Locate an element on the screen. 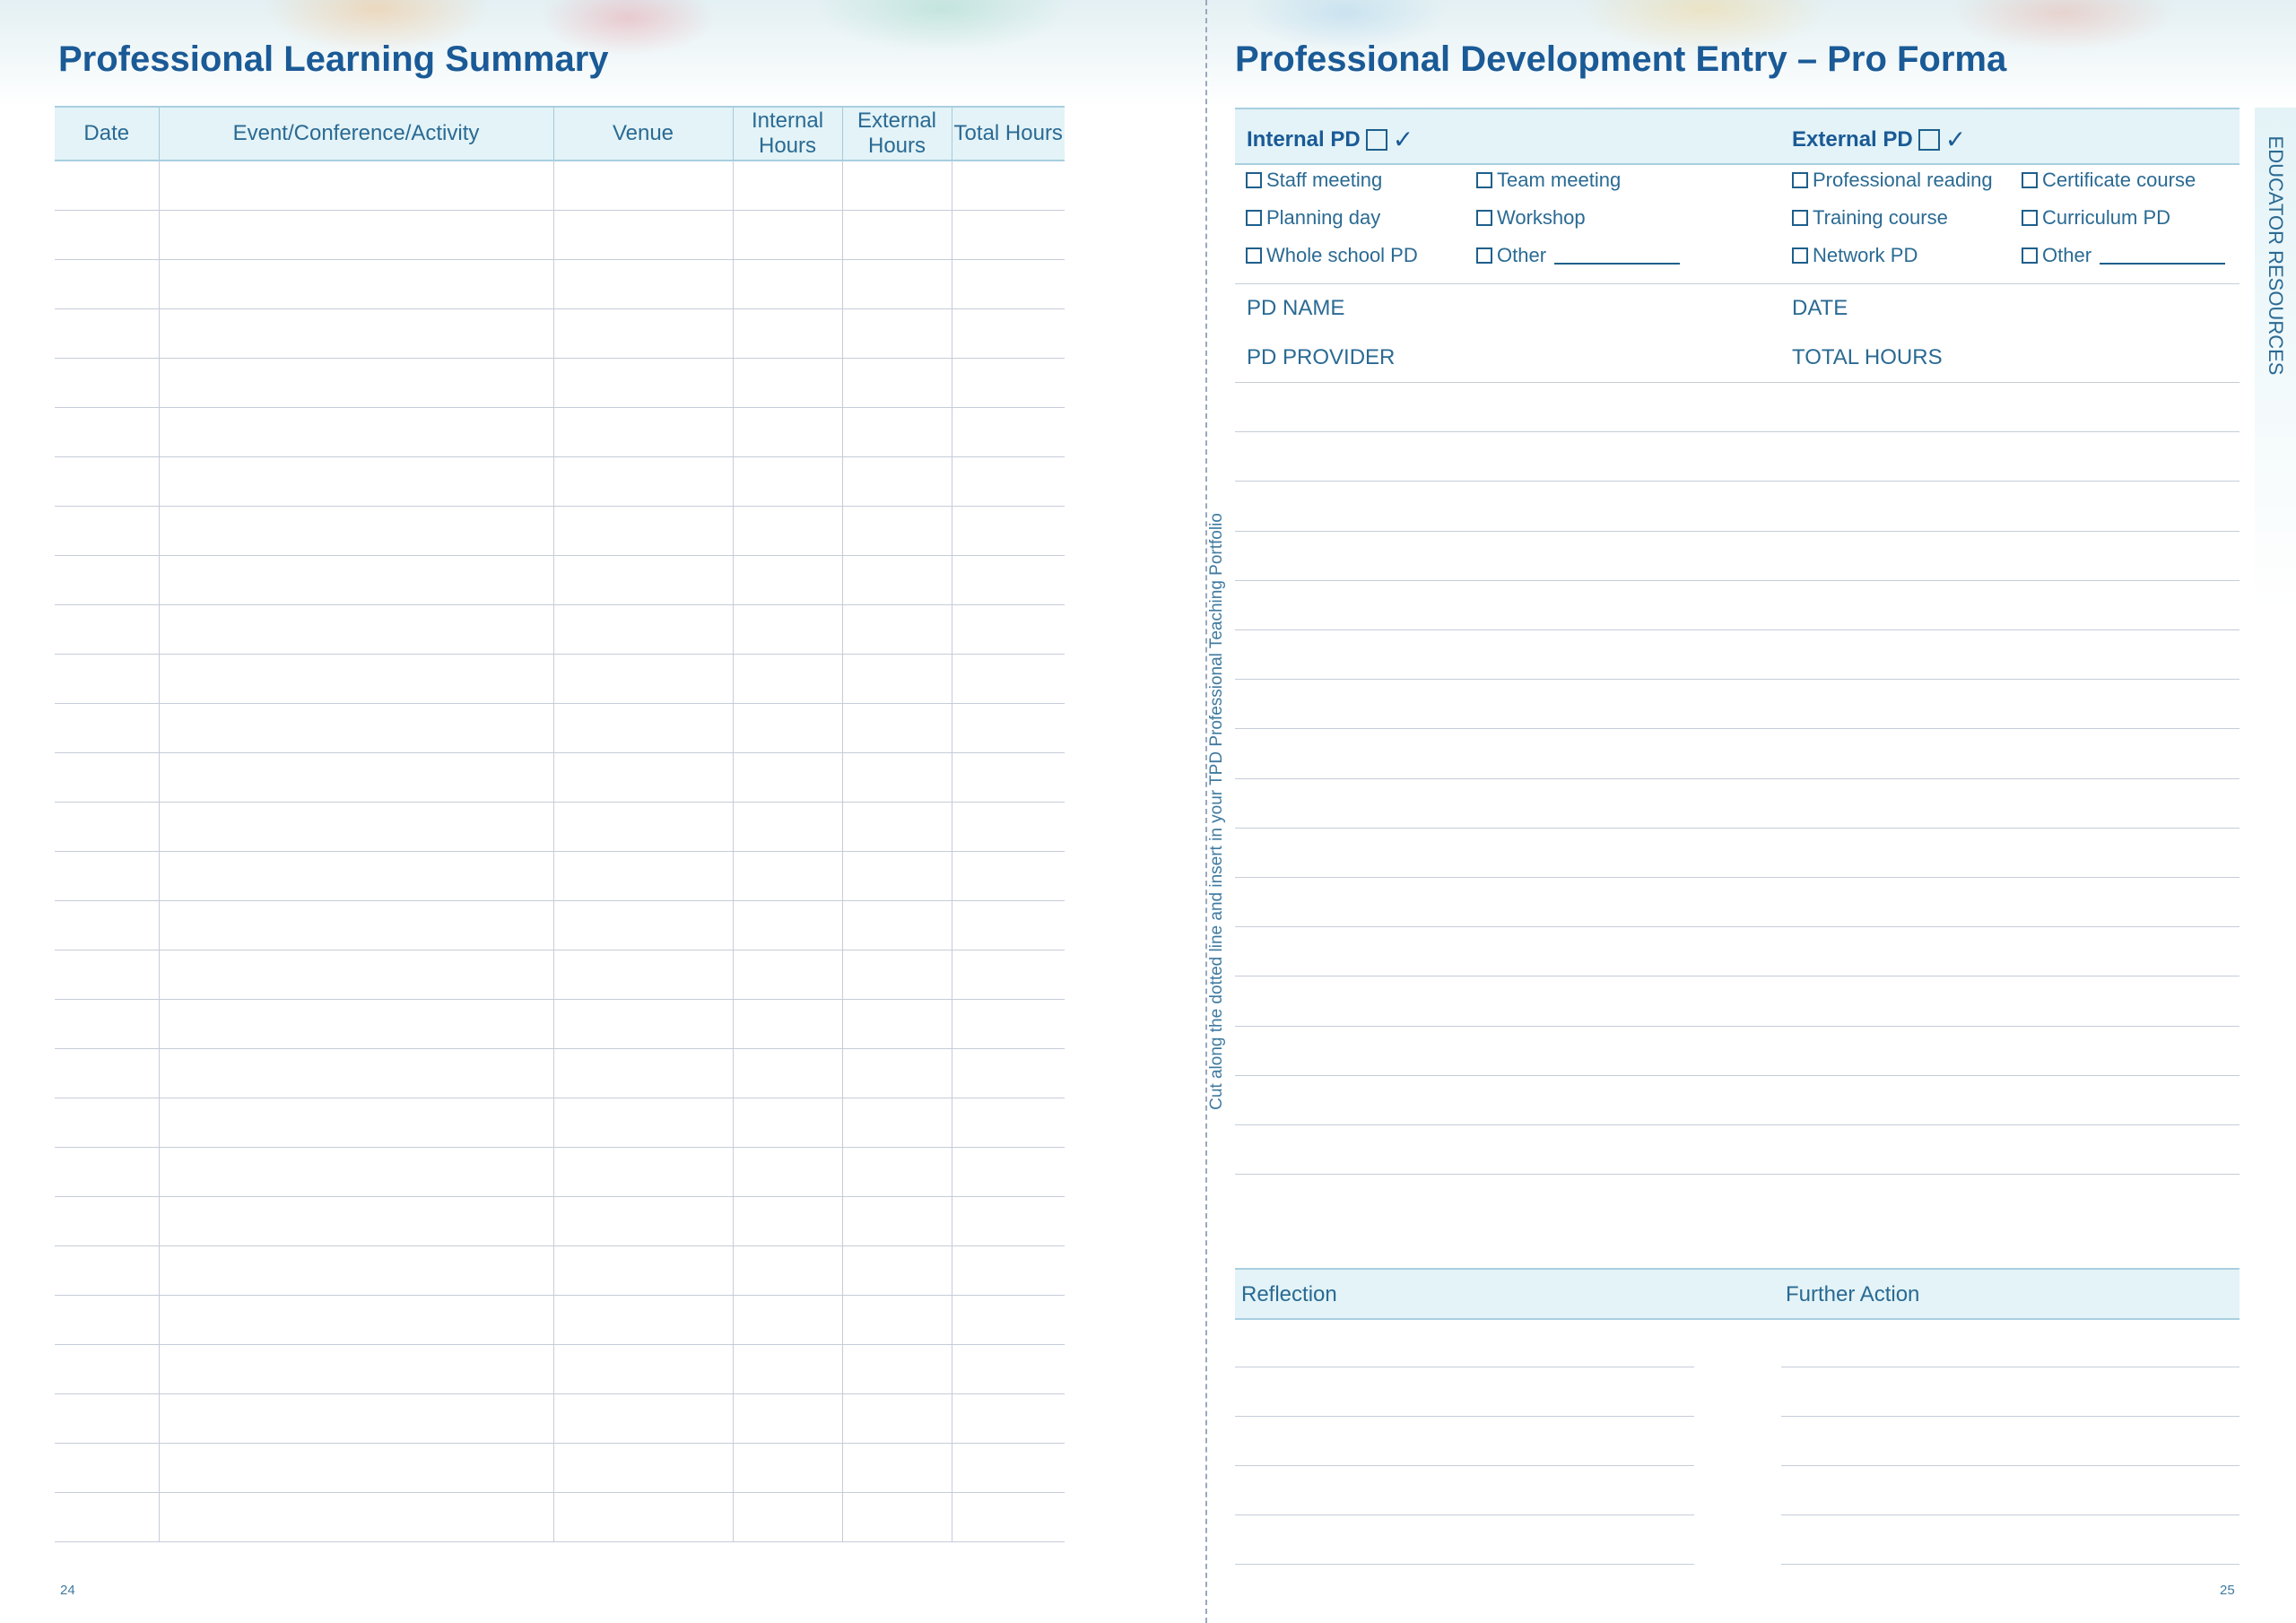 The height and width of the screenshot is (1623, 2296). option-planning-day: Planning day is located at coordinates (1313, 218).